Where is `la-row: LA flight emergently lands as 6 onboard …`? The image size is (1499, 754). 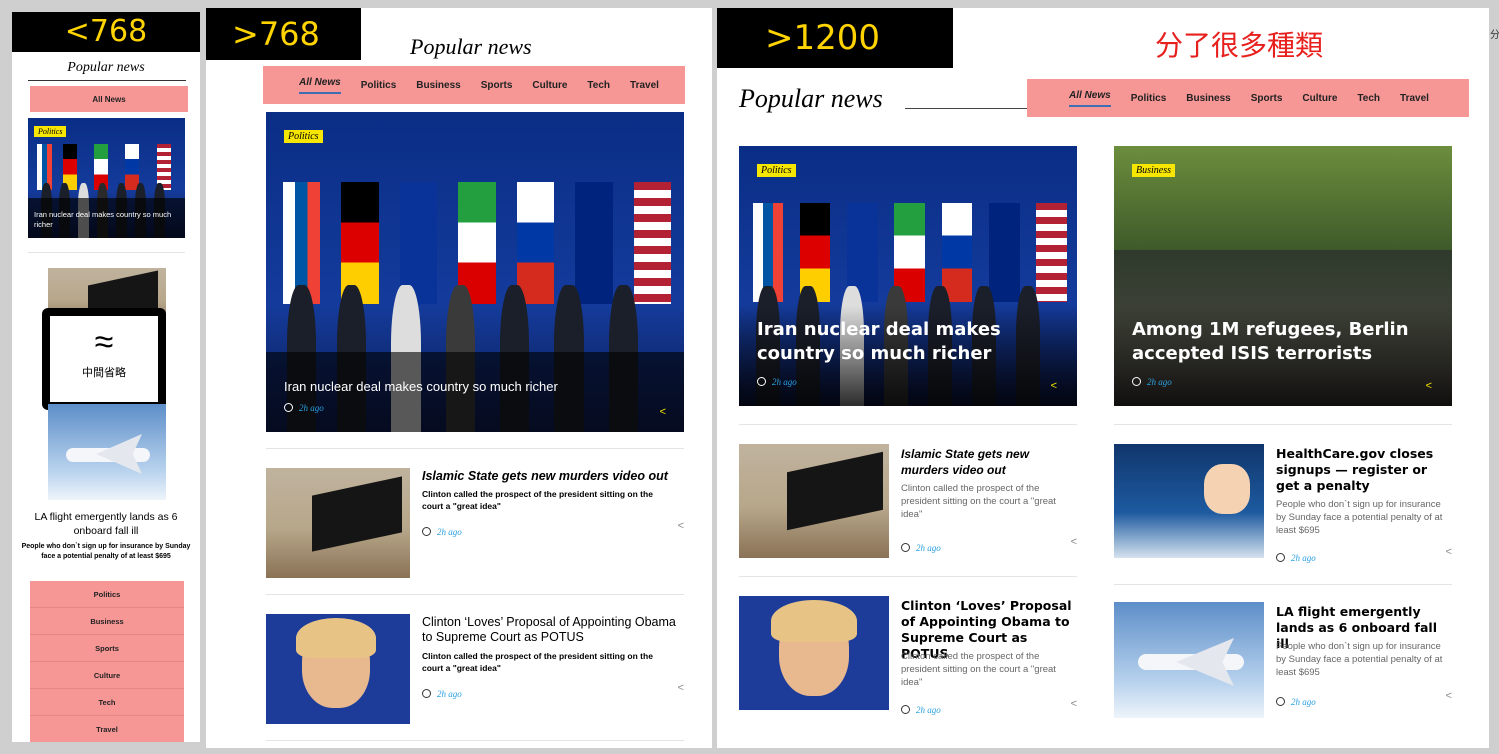
la-row: LA flight emergently lands as 6 onboard … is located at coordinates (1283, 660).